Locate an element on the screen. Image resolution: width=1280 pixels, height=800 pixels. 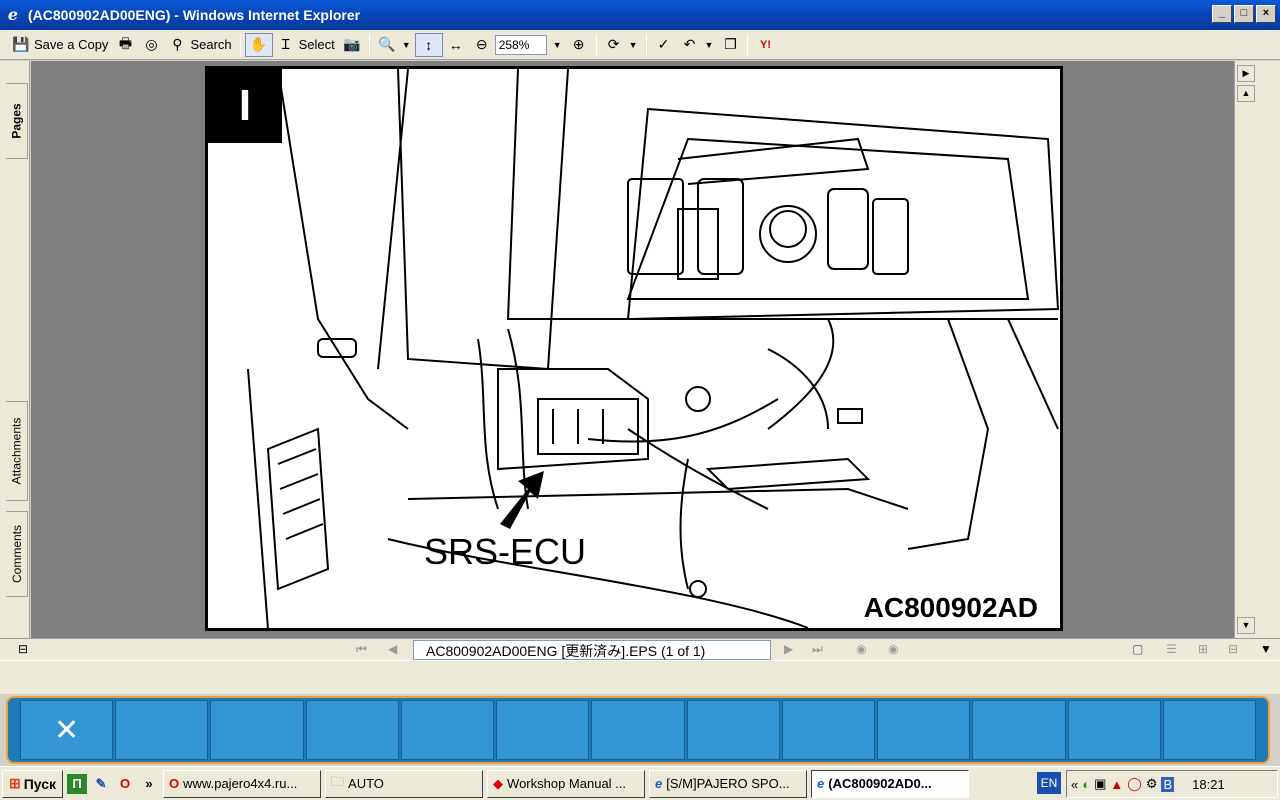
minimize-button: _ is located at coordinates (1222, 14).